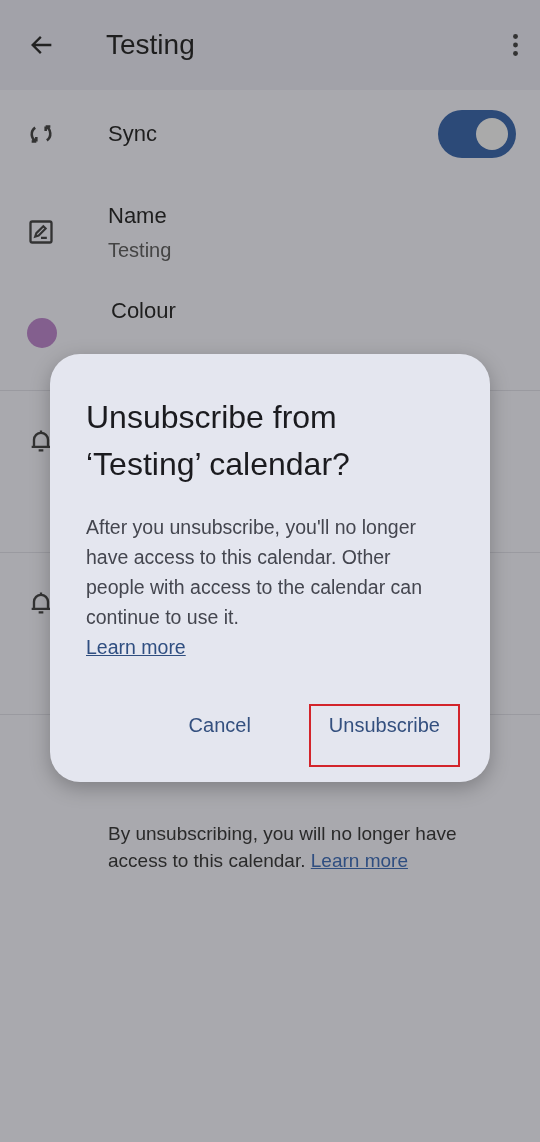  I want to click on dialog-title: Unsubscribe from ‘Testing’ calendar?, so click(218, 441).